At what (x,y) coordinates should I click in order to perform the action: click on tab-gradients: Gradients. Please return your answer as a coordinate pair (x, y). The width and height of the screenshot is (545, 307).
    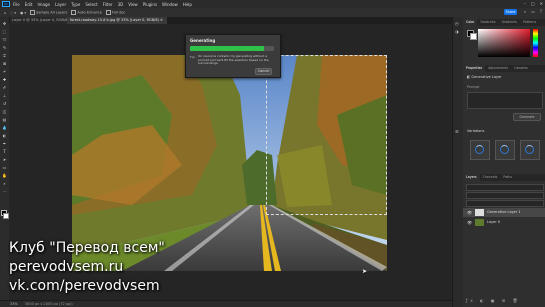
    Looking at the image, I should click on (510, 22).